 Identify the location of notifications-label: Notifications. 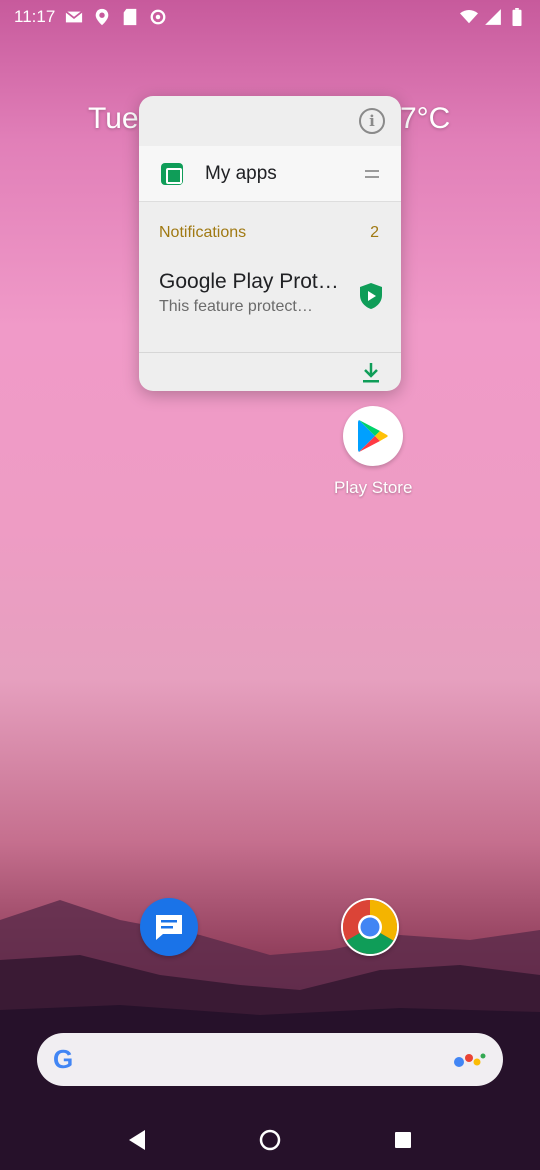
(203, 232).